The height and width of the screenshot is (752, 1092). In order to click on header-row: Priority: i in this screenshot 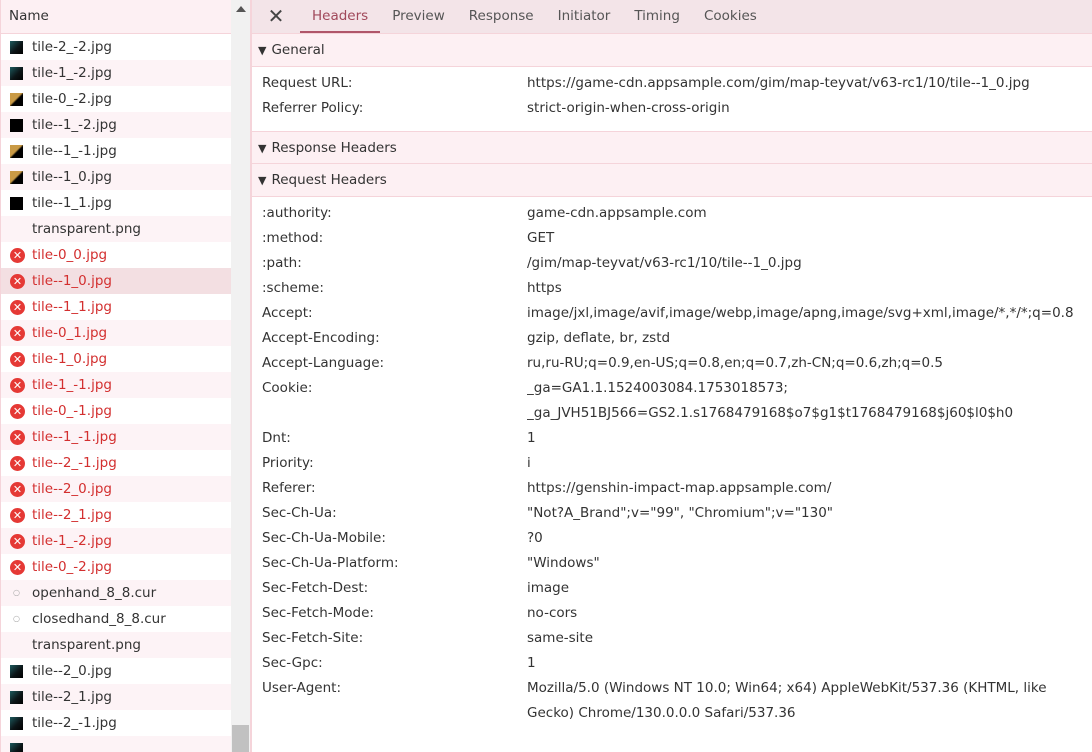, I will do `click(672, 463)`.